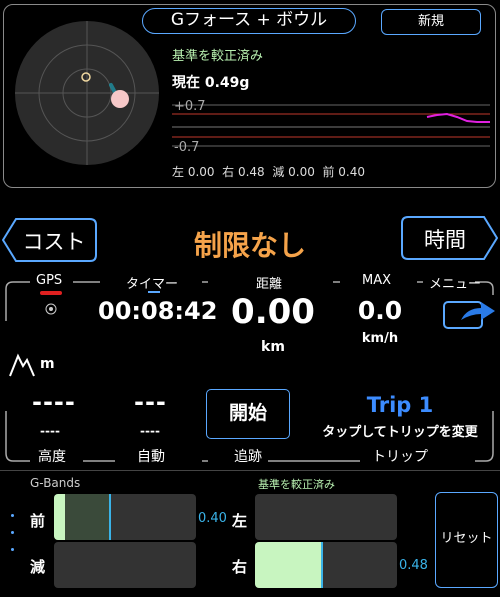 The width and height of the screenshot is (500, 597). What do you see at coordinates (431, 22) in the screenshot?
I see `new-button: 新規` at bounding box center [431, 22].